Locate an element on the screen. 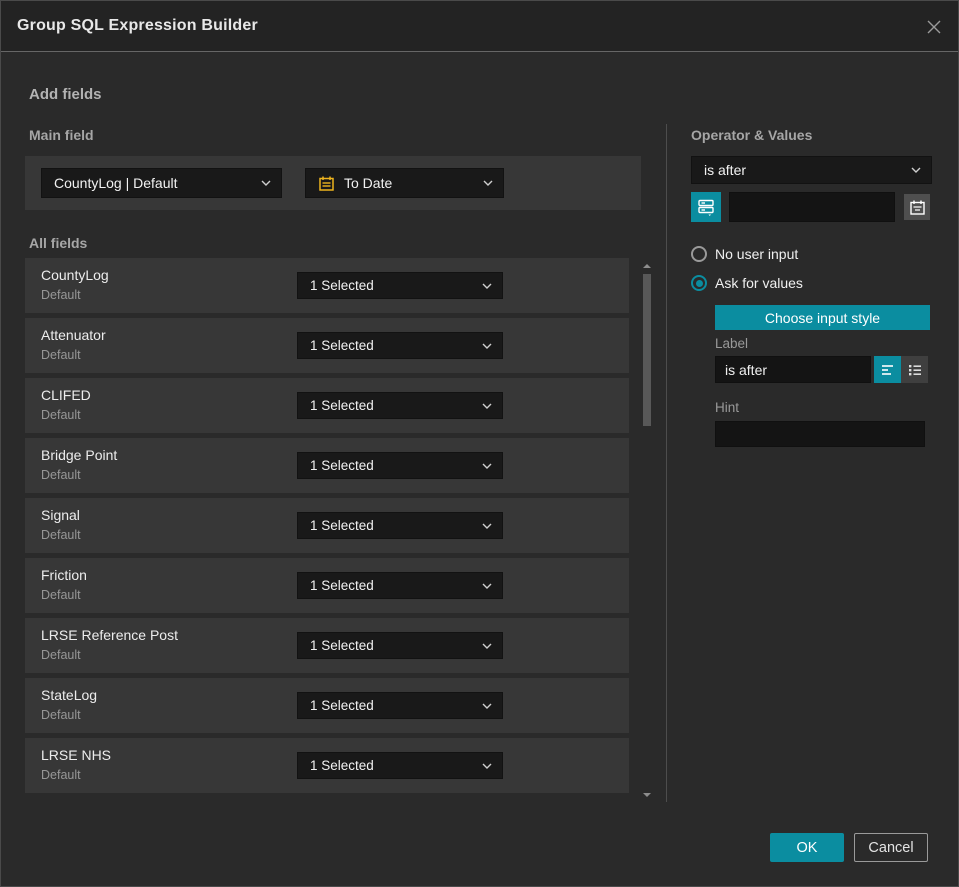 This screenshot has height=887, width=959. radio-label: No user input is located at coordinates (757, 254).